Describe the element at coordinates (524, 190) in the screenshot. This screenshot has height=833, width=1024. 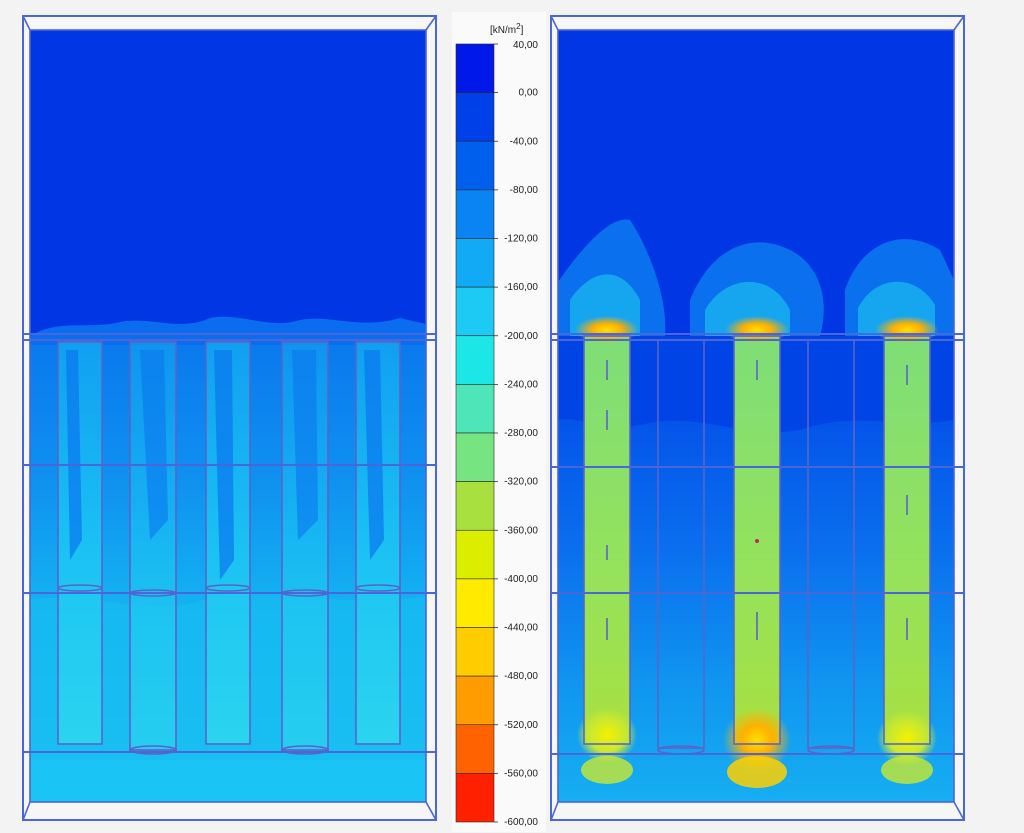
I see `legend-tick-label-3: -80,00` at that location.